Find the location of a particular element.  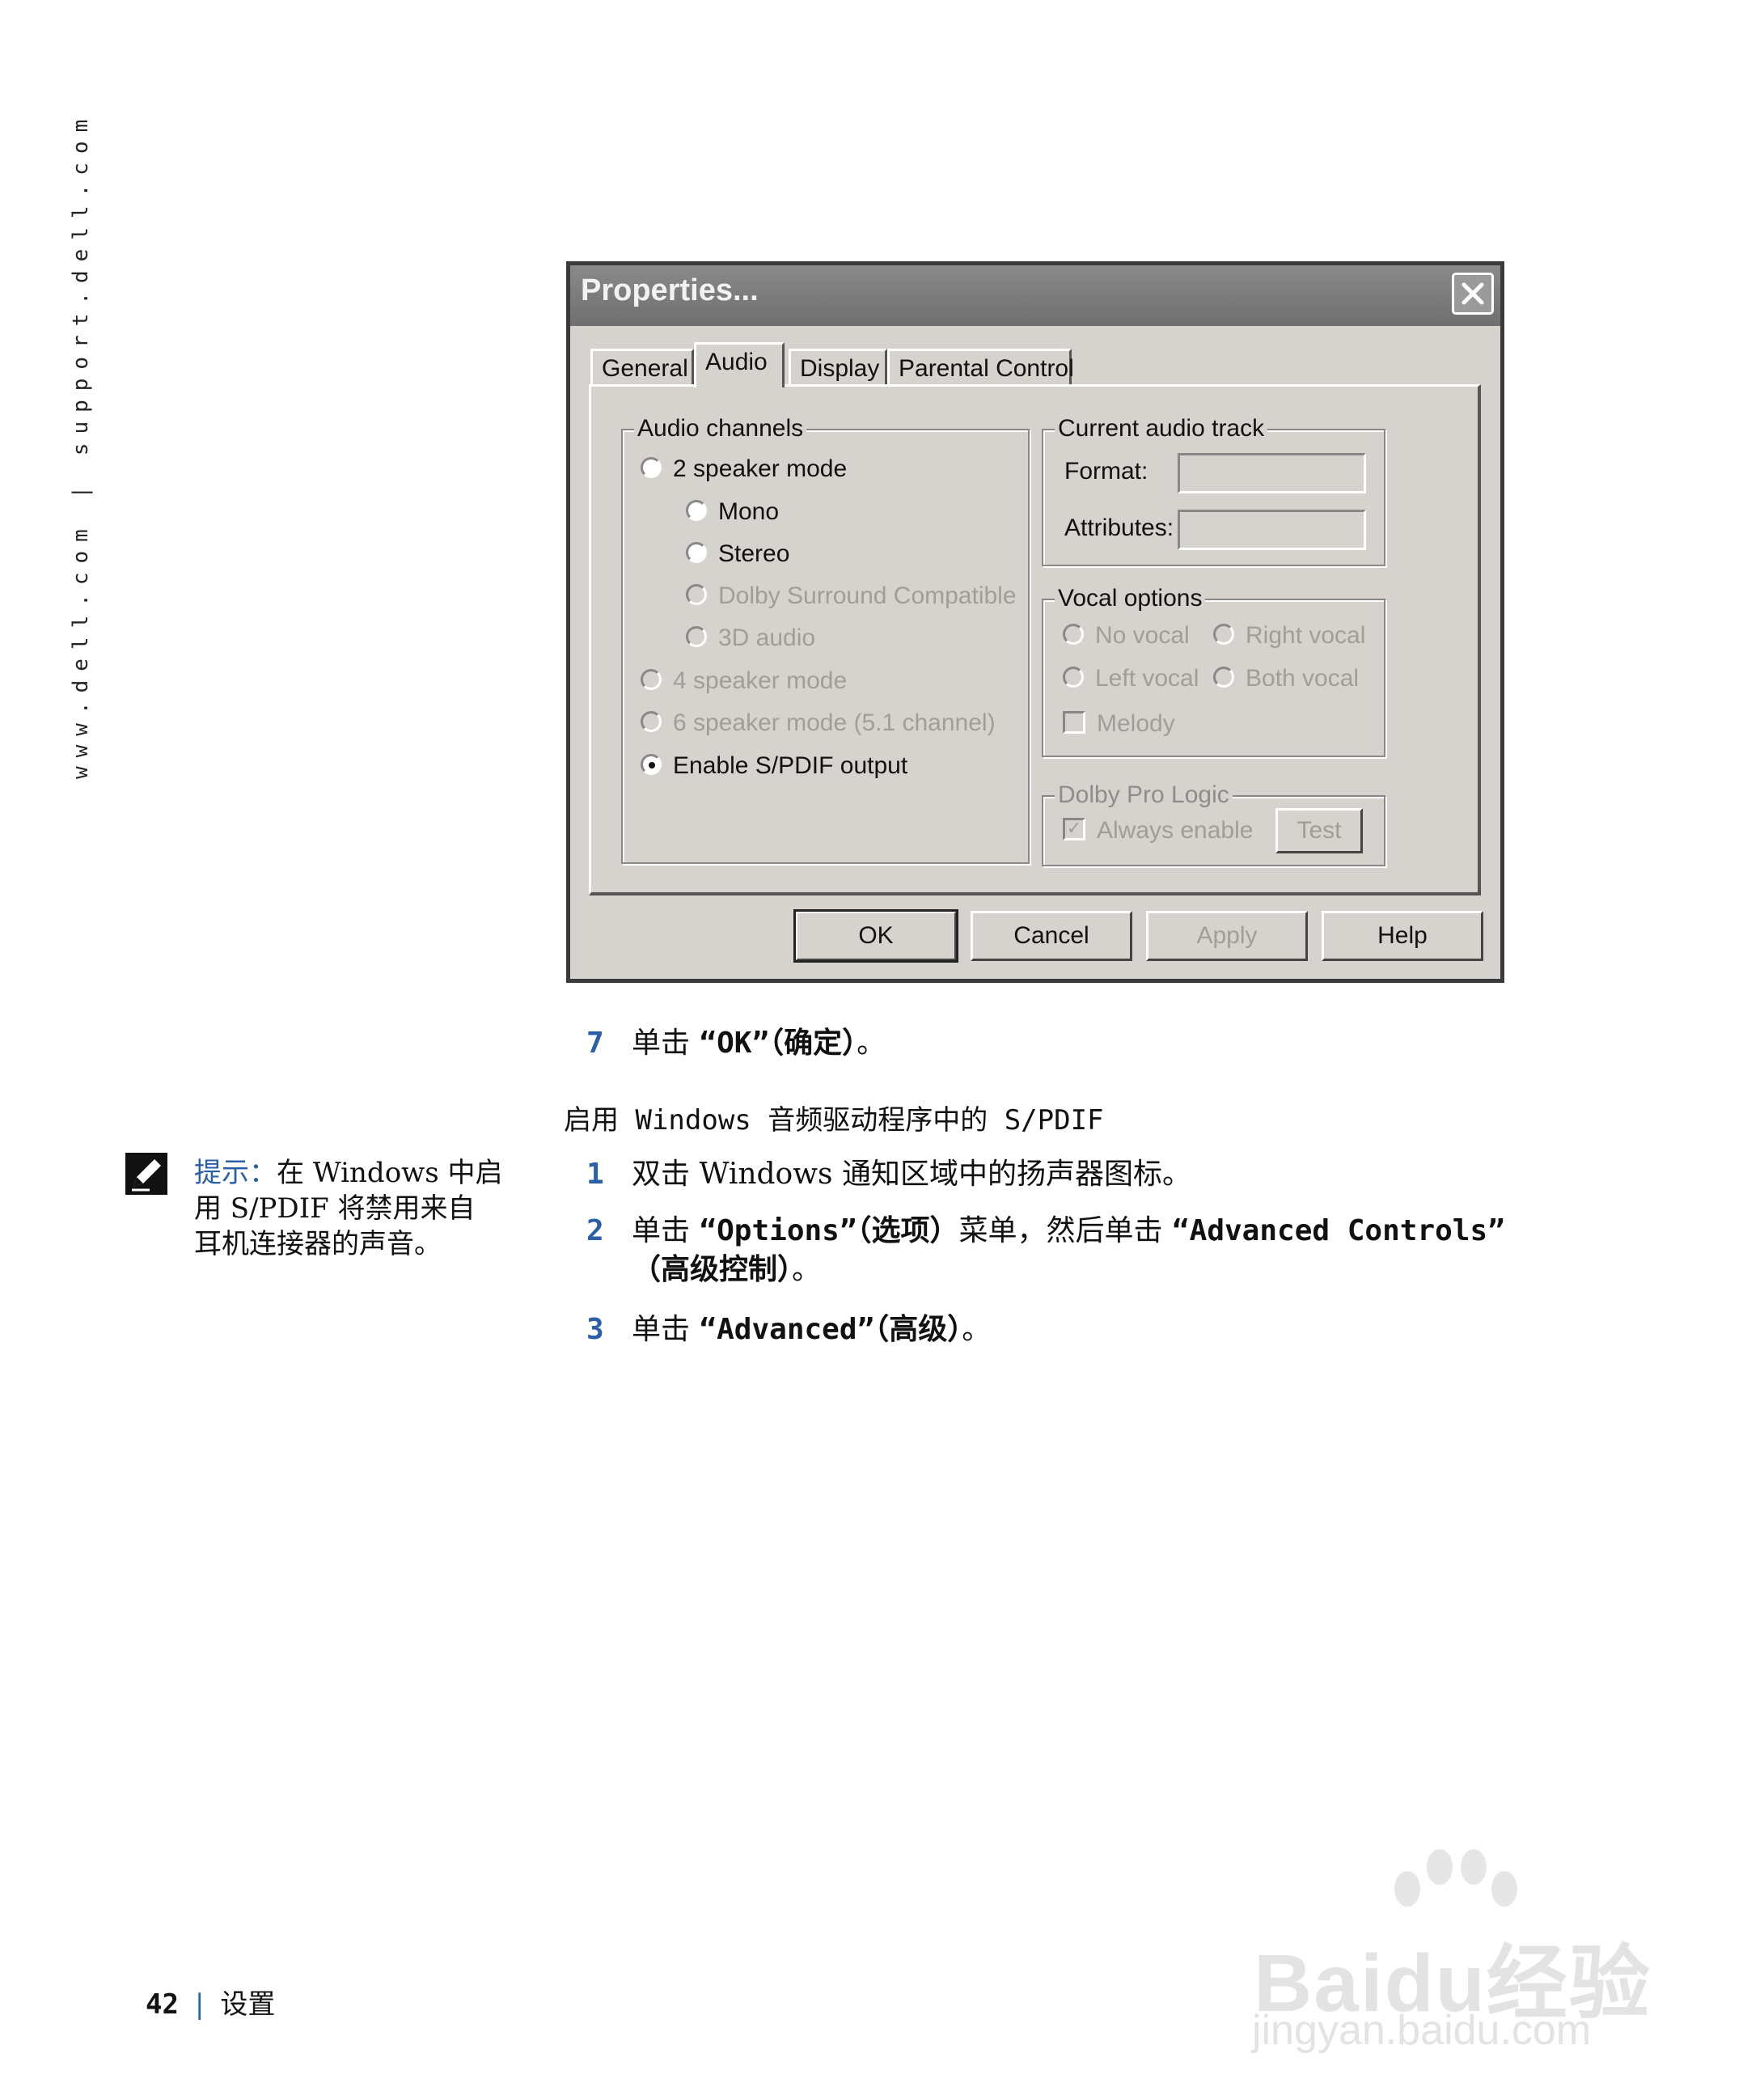

option-label: Stereo is located at coordinates (754, 554).